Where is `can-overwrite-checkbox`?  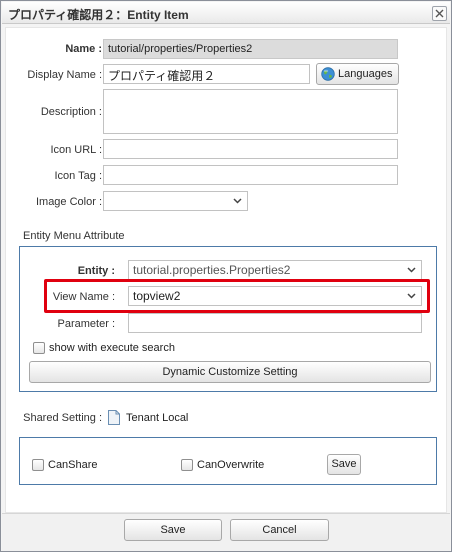
can-overwrite-checkbox is located at coordinates (187, 465).